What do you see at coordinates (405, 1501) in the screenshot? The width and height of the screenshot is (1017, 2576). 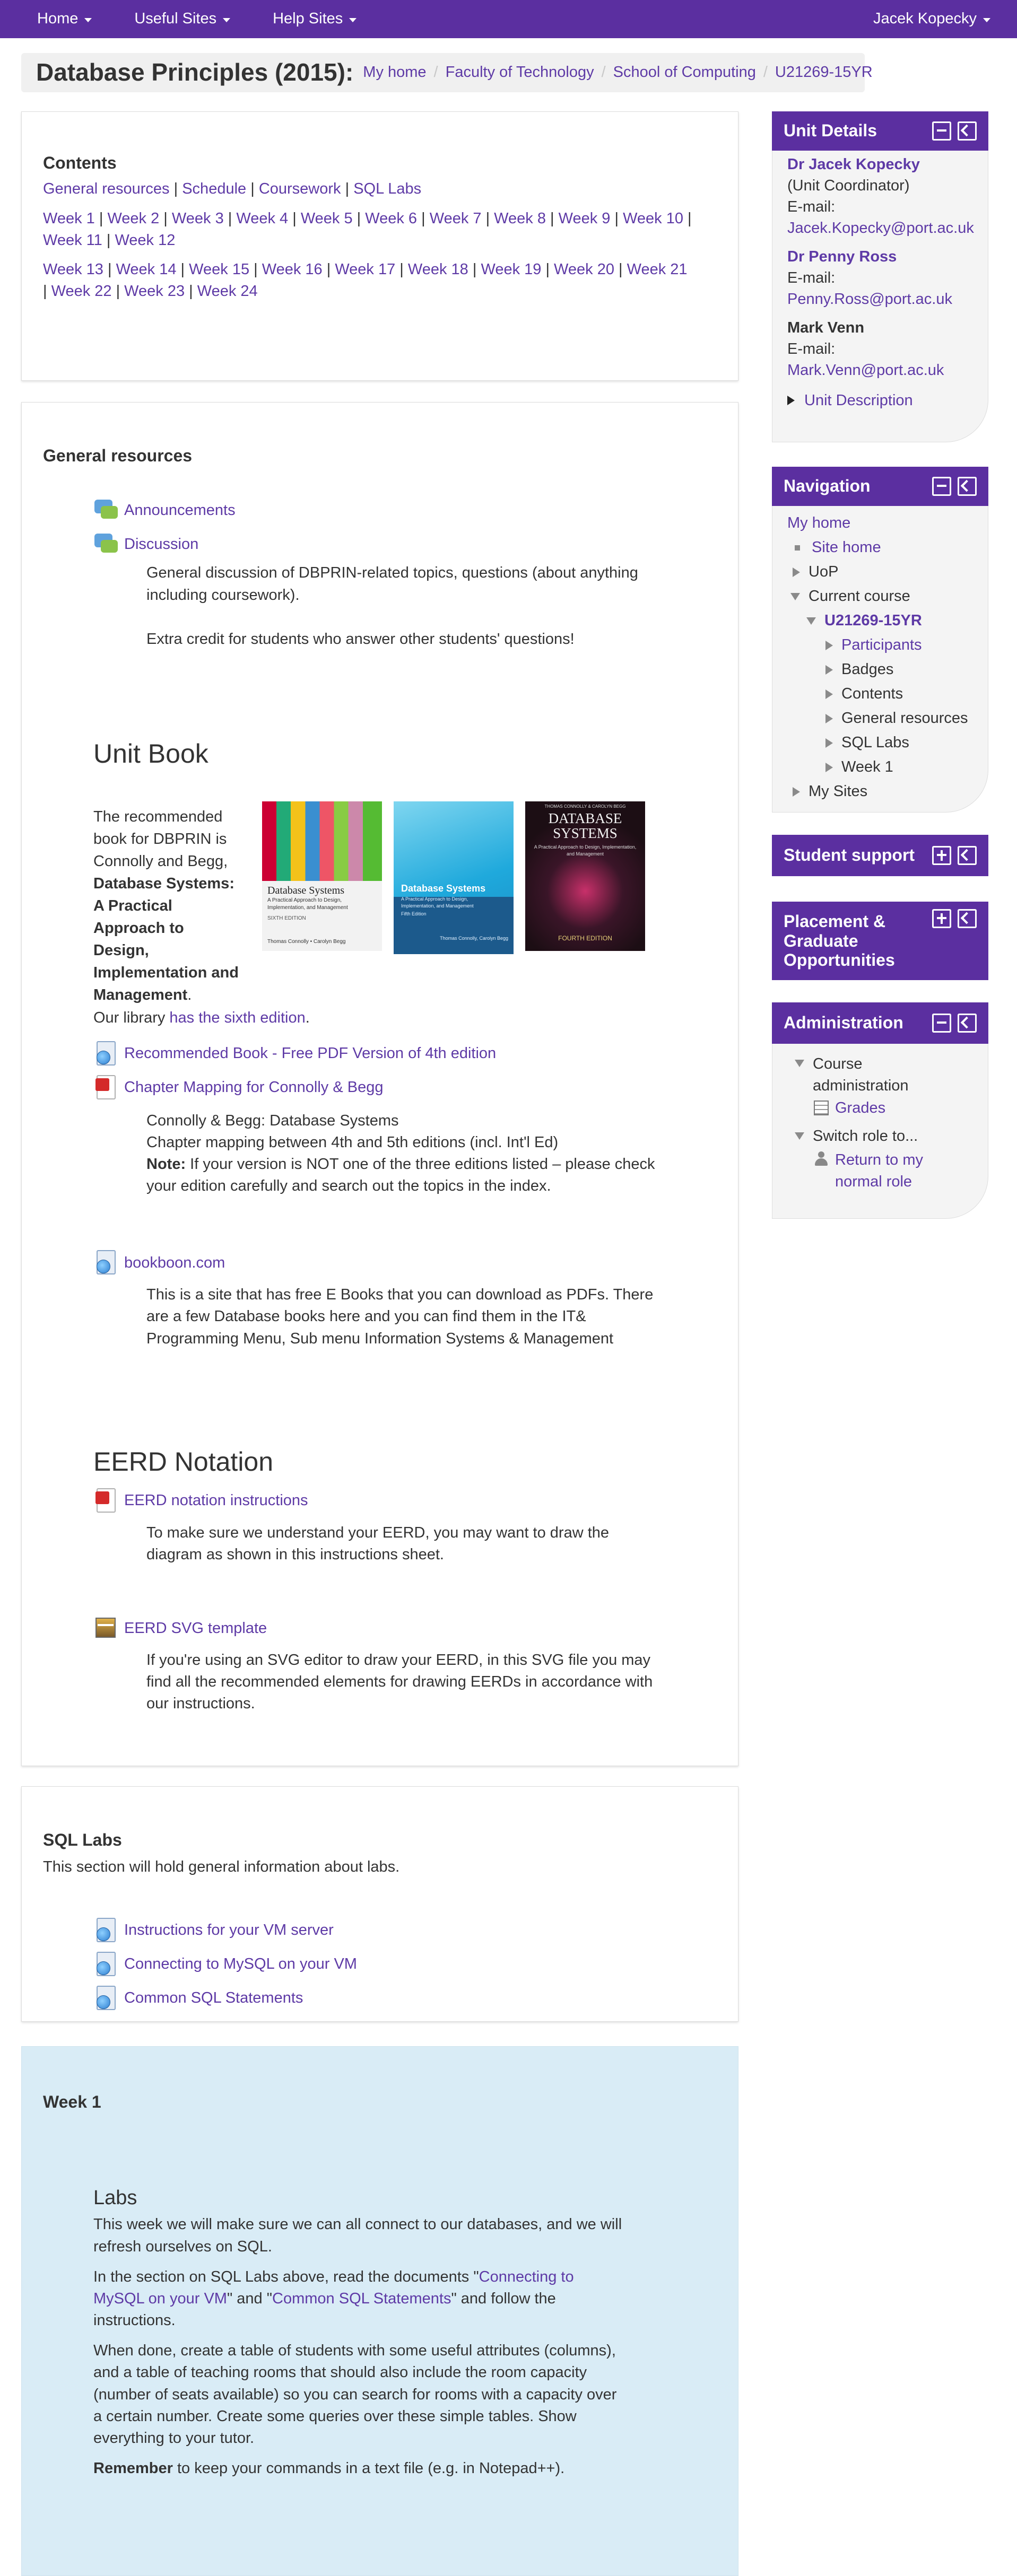 I see `eerd-instructions-activity: EERD notation instructions` at bounding box center [405, 1501].